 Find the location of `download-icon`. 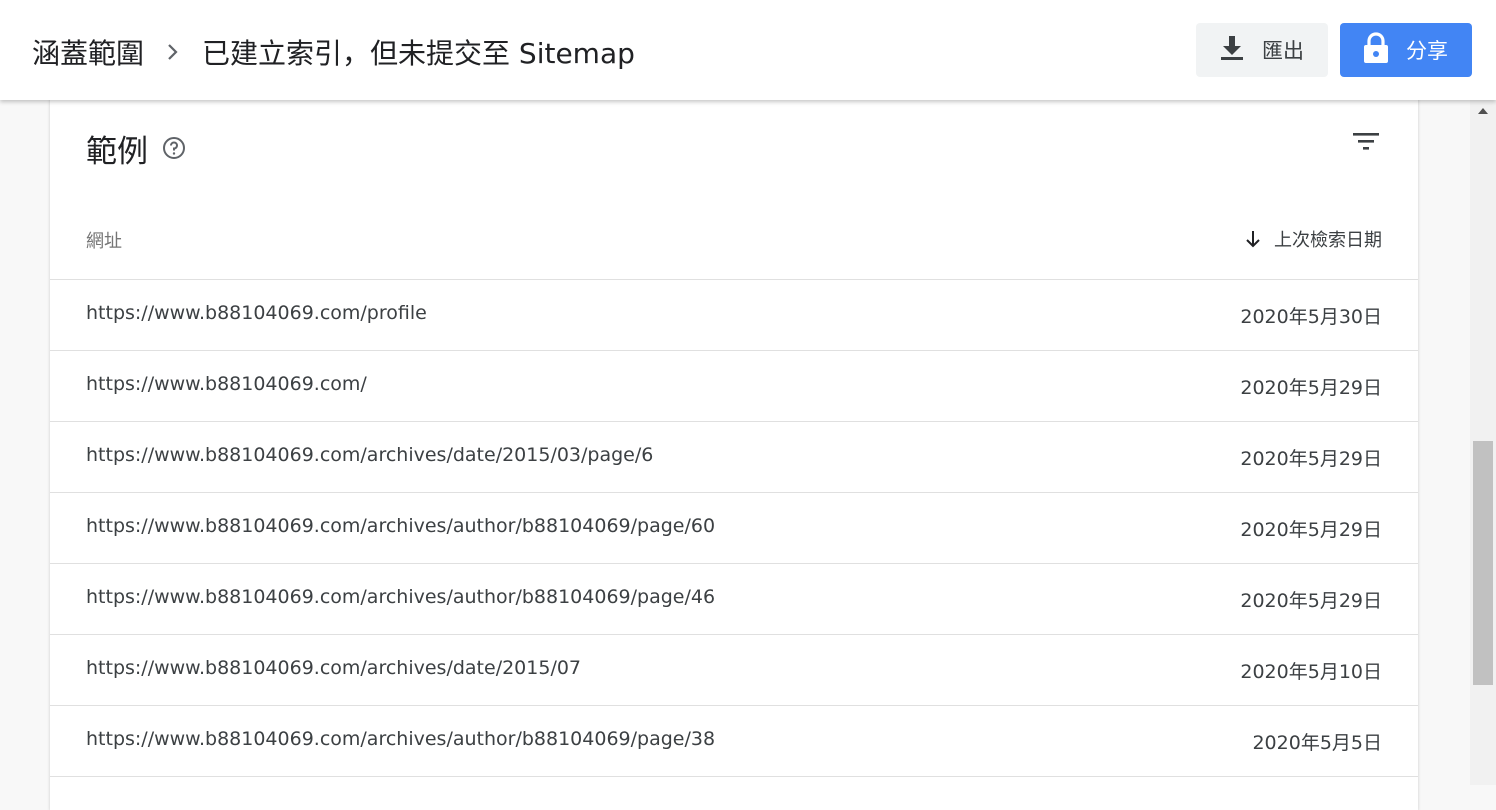

download-icon is located at coordinates (1232, 50).